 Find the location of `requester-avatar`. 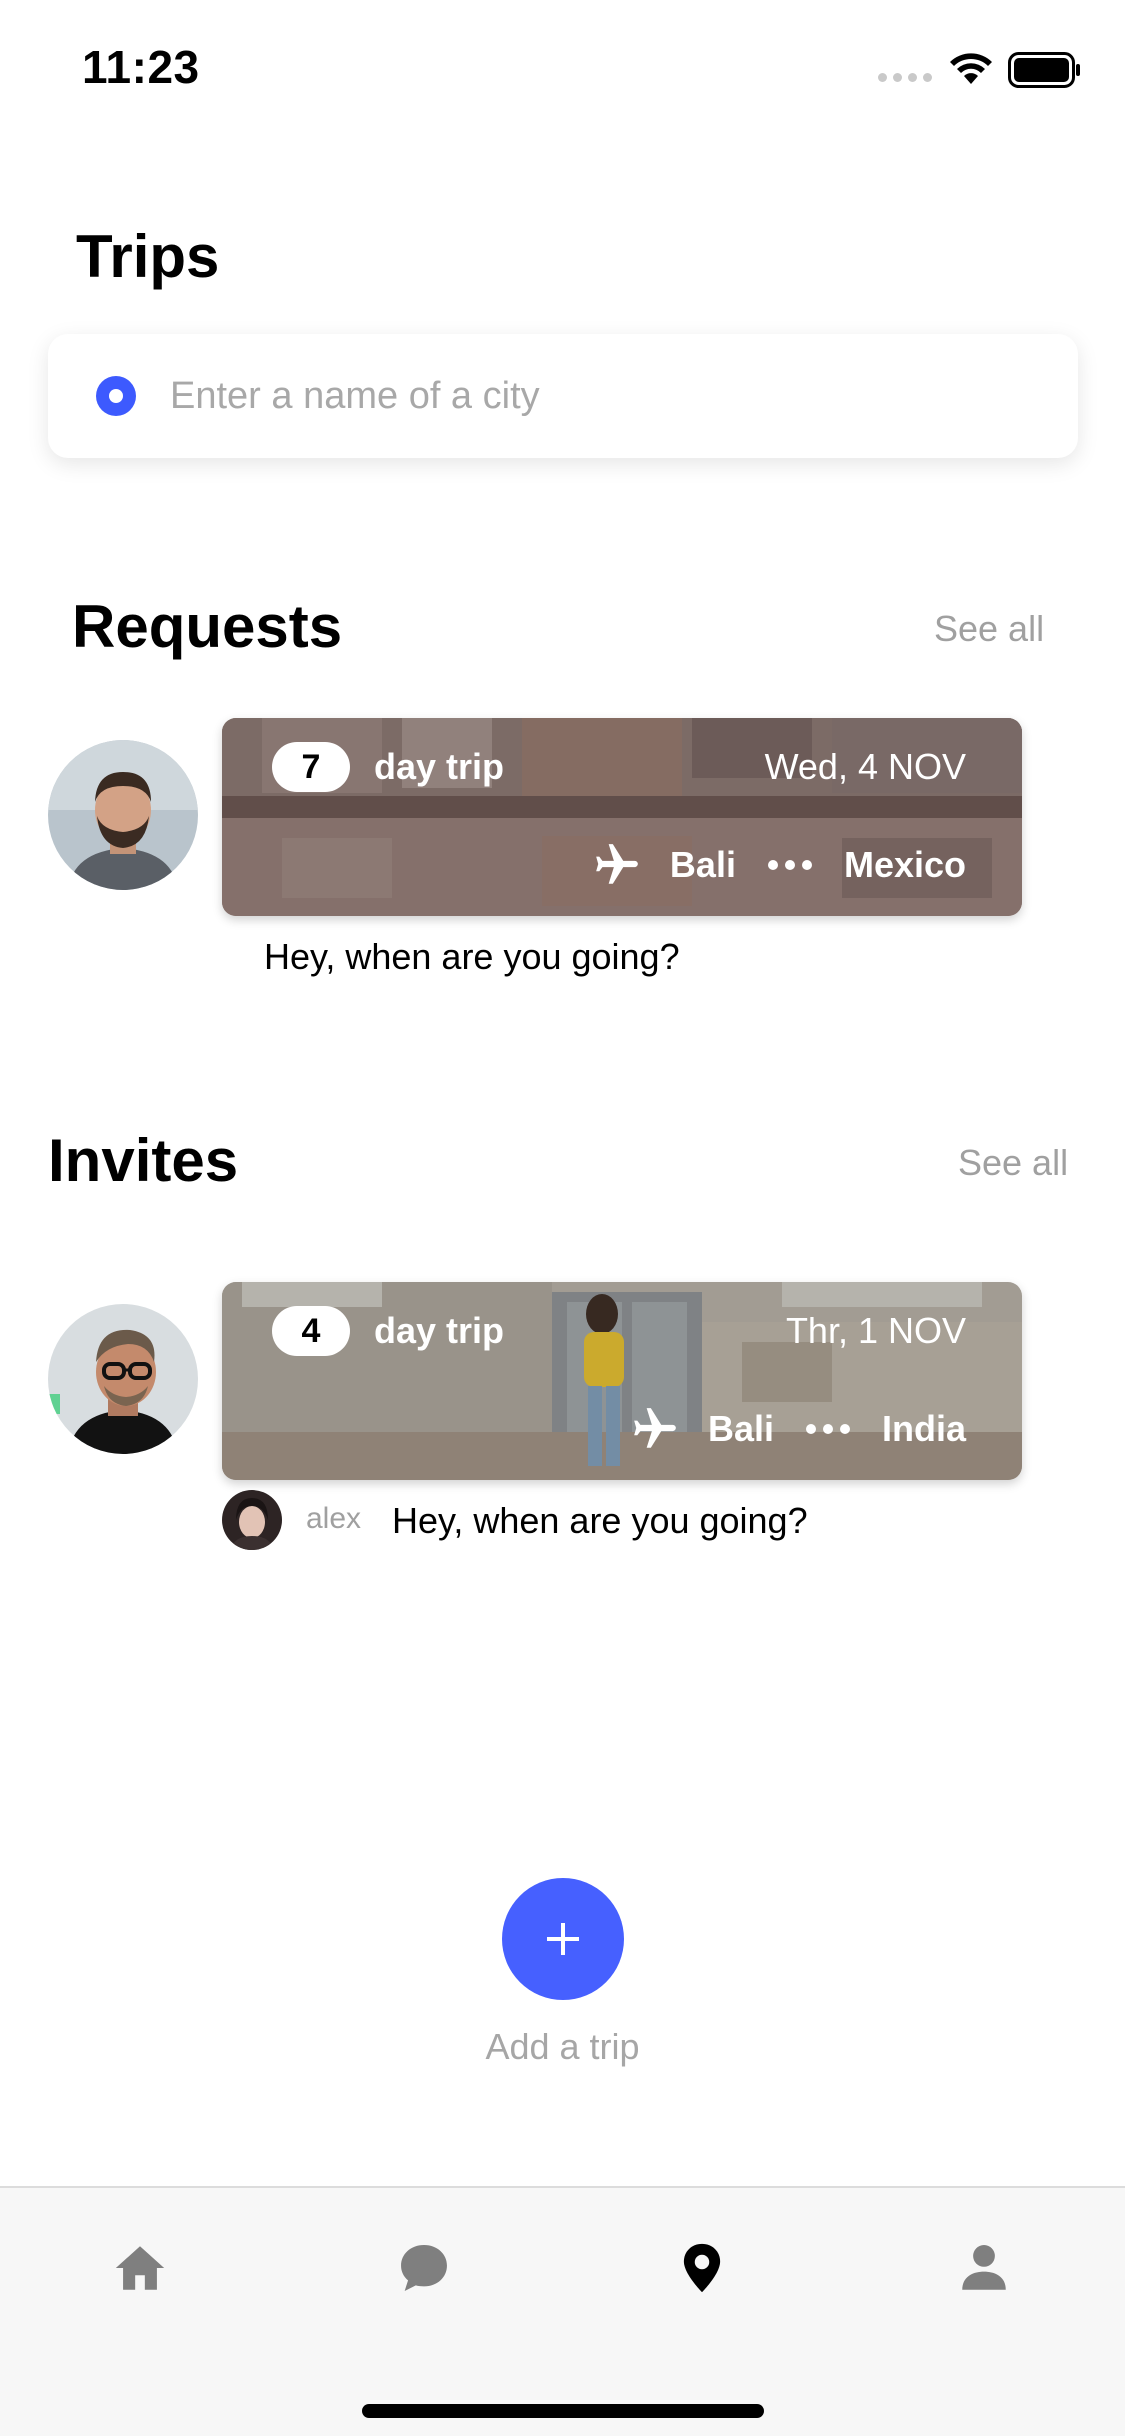

requester-avatar is located at coordinates (123, 815).